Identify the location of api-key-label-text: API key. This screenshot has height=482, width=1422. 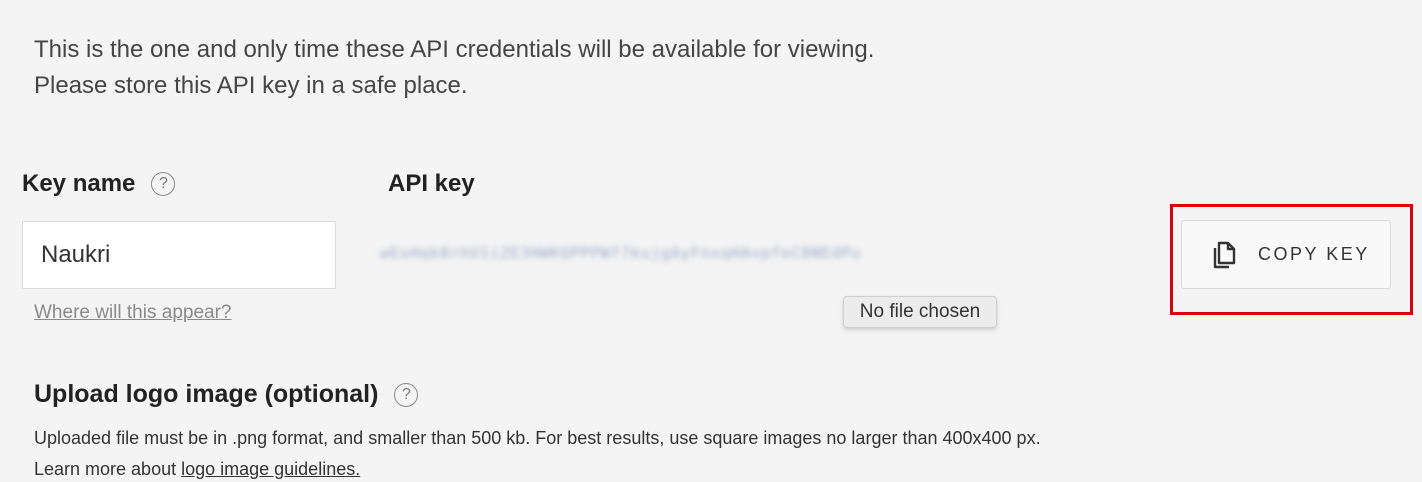
(431, 183).